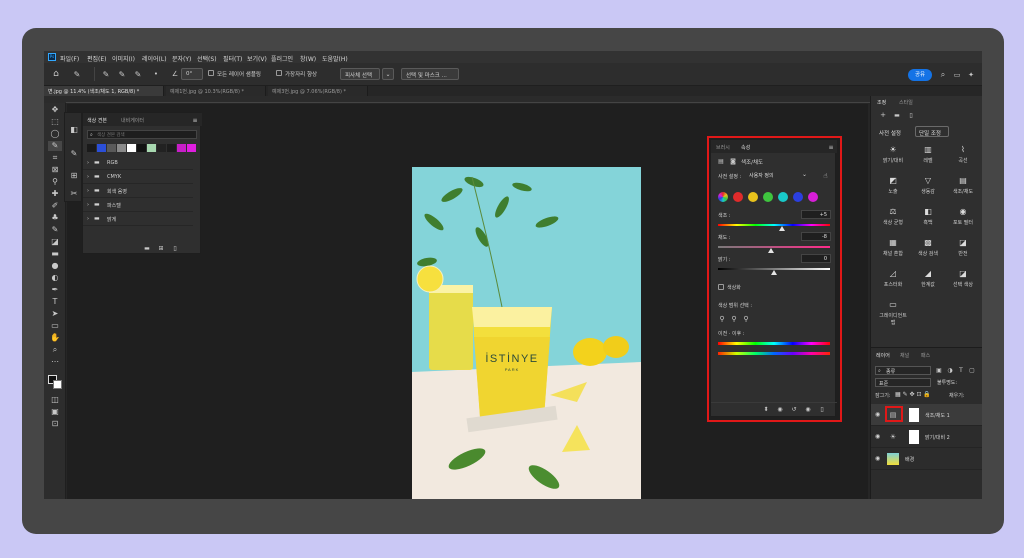 The height and width of the screenshot is (558, 1024). Describe the element at coordinates (903, 382) in the screenshot. I see `blend-mode-dropdown: 표준` at that location.